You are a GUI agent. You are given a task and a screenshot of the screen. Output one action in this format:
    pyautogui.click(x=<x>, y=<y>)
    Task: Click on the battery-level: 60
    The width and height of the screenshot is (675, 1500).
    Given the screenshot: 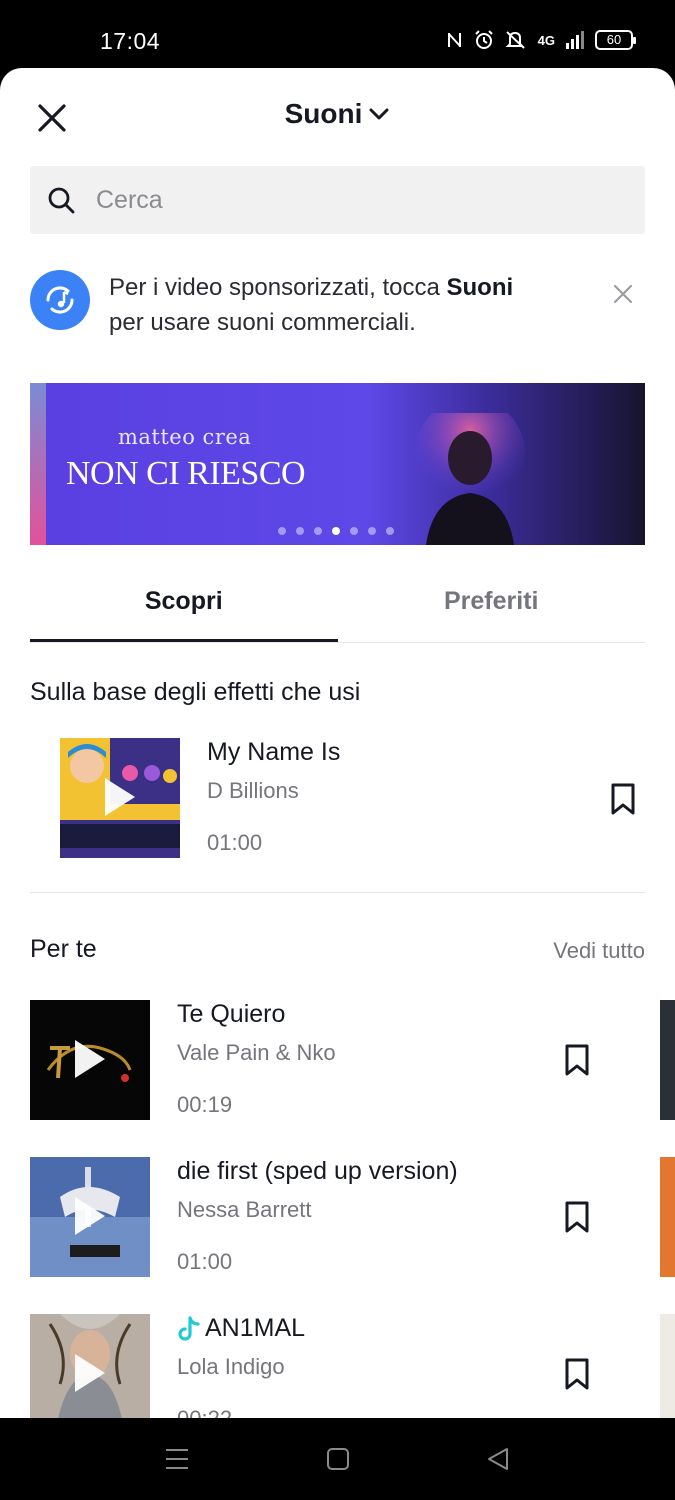 What is the action you would take?
    pyautogui.click(x=614, y=39)
    